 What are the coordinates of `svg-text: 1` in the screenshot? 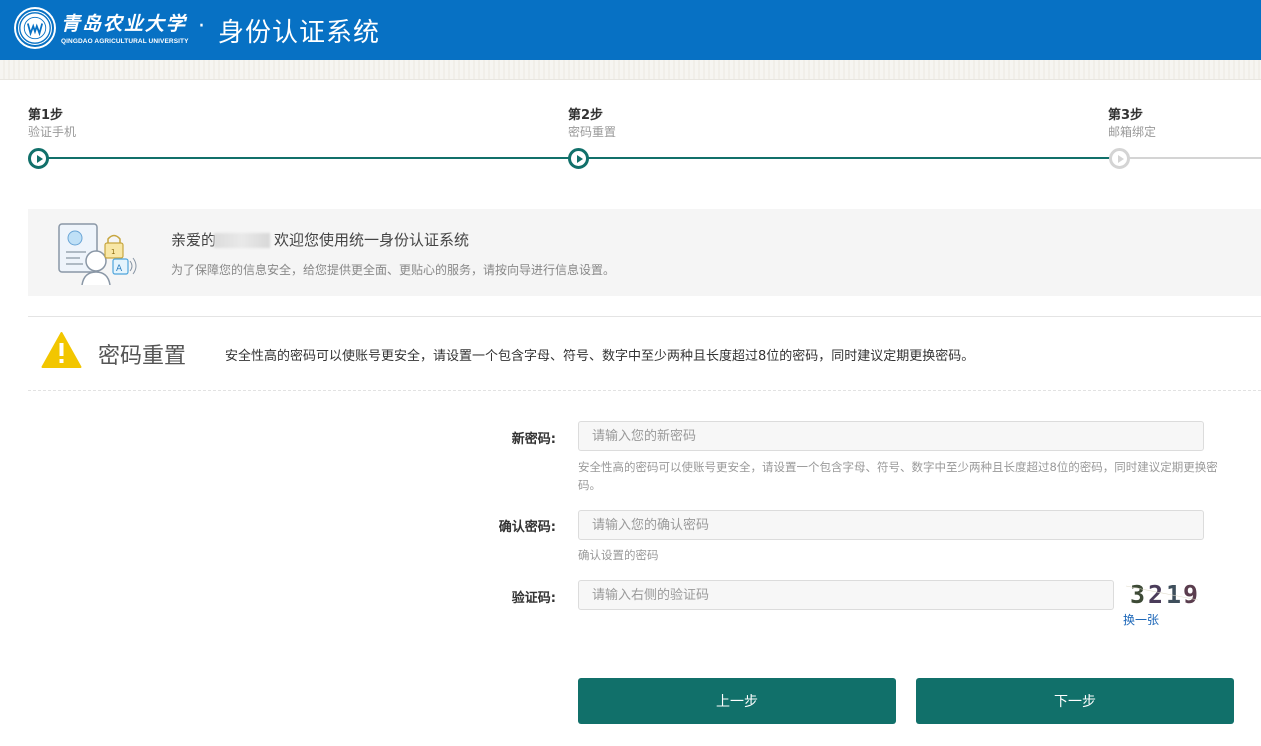 It's located at (113, 252).